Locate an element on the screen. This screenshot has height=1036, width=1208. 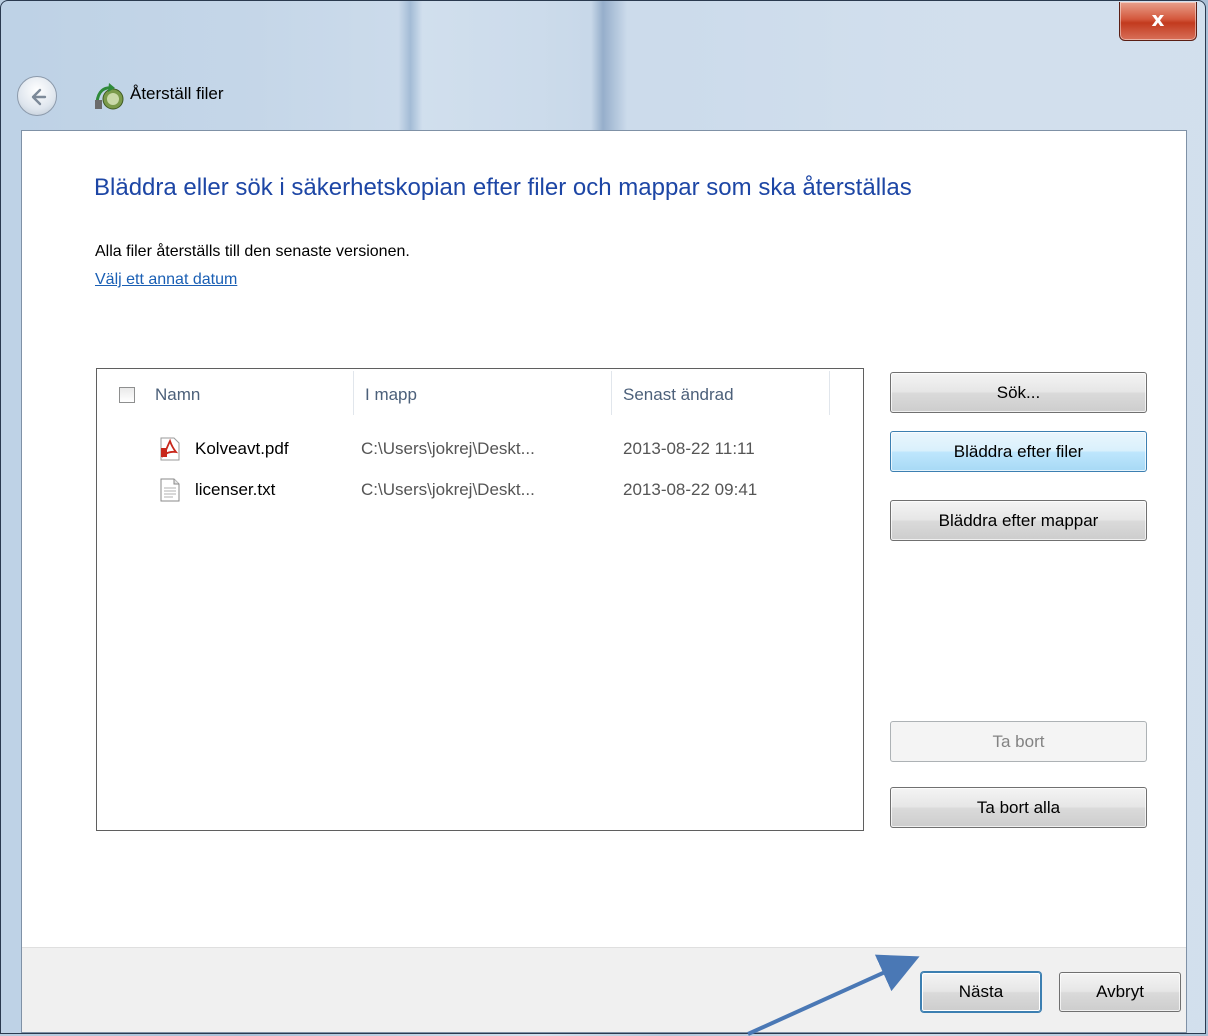
file-name: Kolveavt.pdf is located at coordinates (242, 448).